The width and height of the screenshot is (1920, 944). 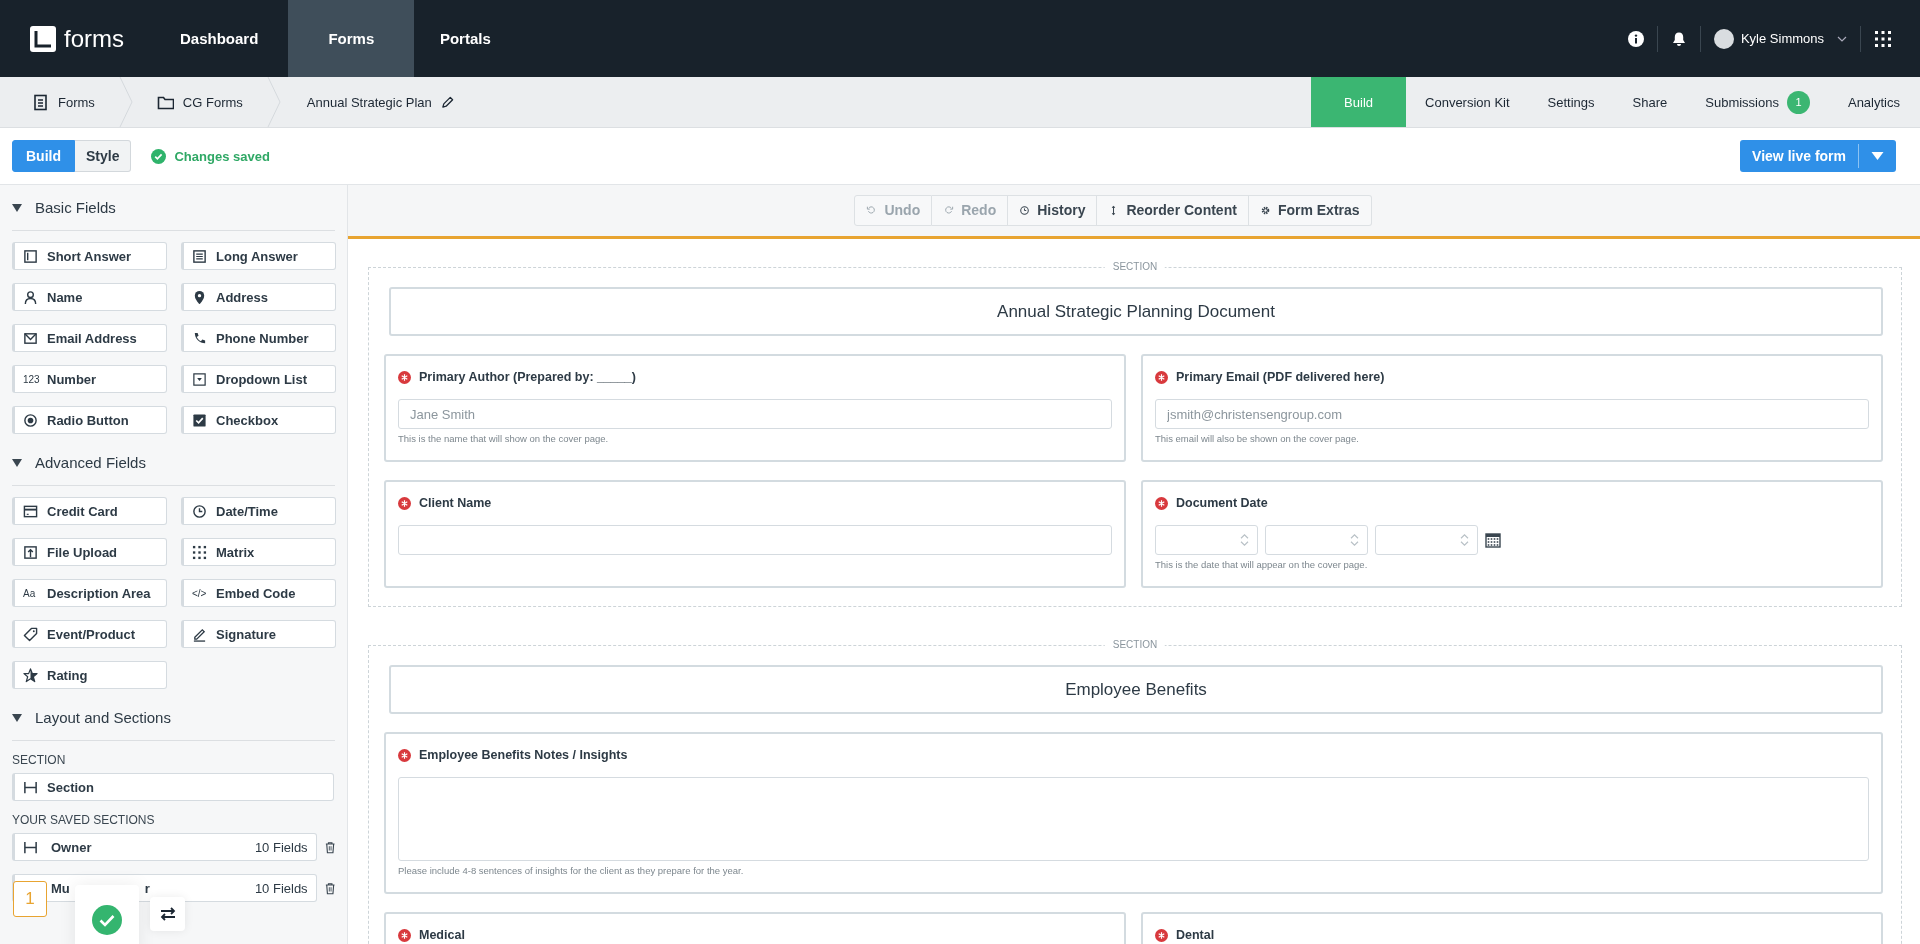 I want to click on field-card: Client Name, so click(x=755, y=534).